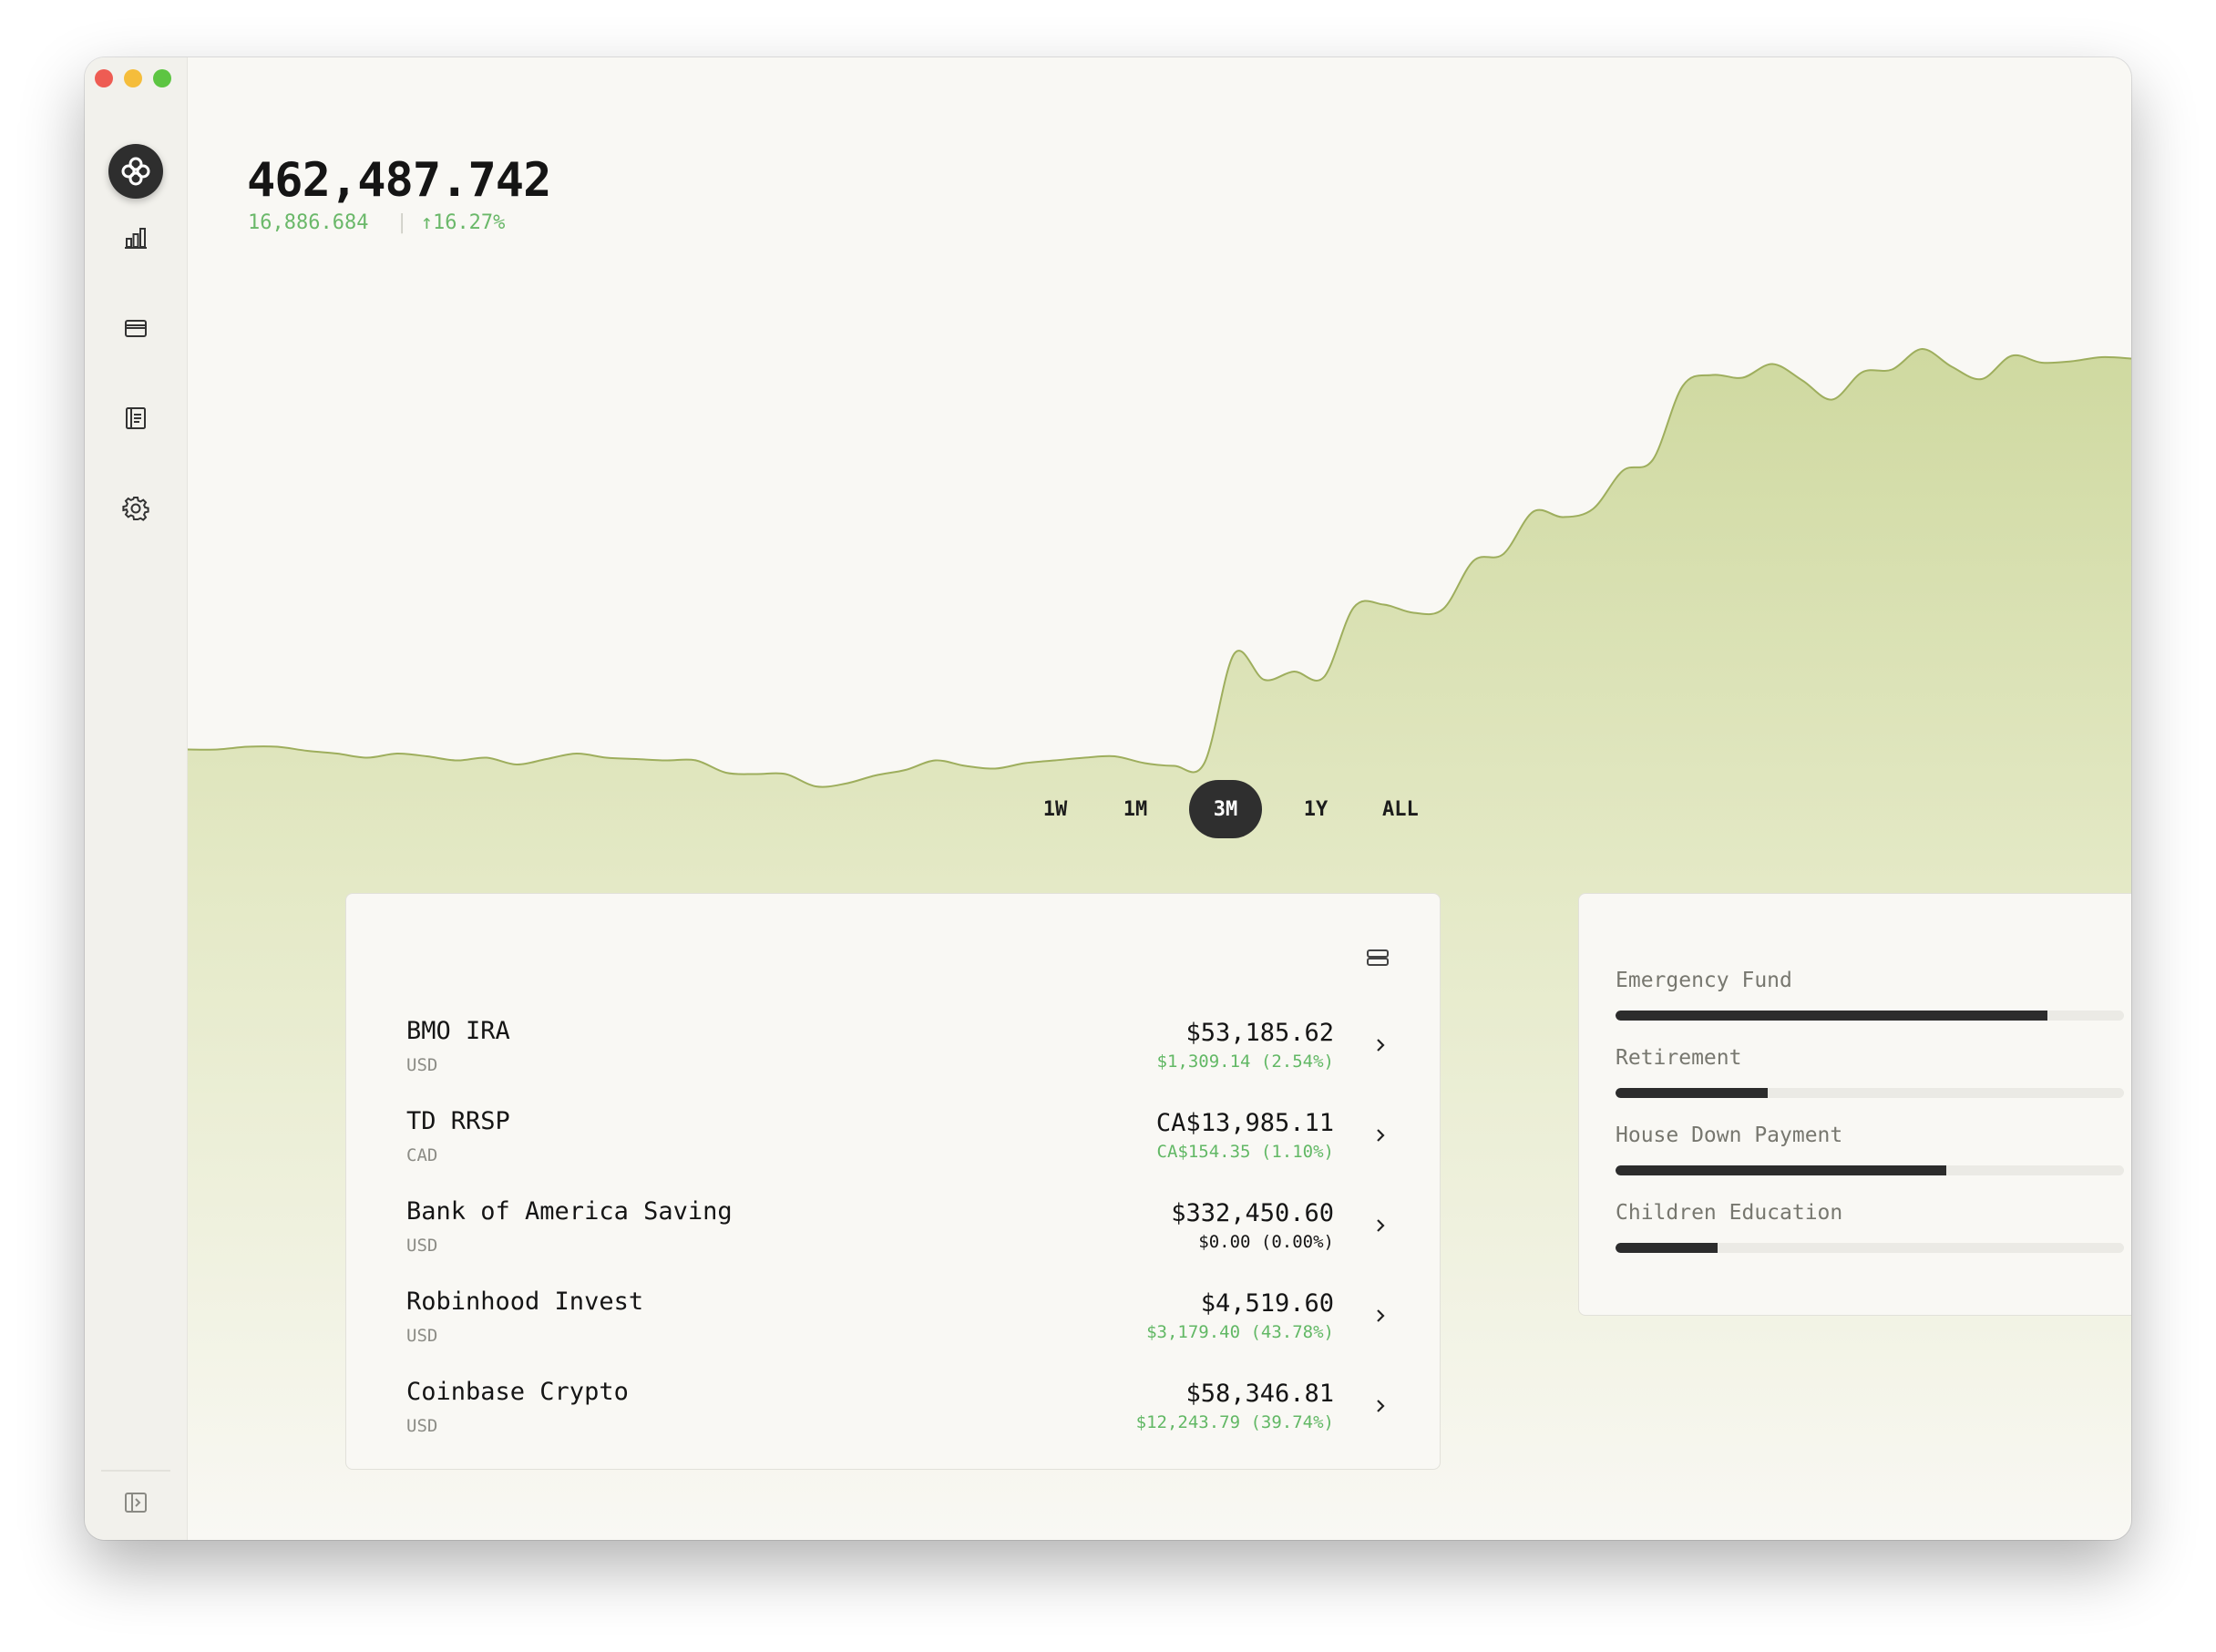  What do you see at coordinates (1259, 1033) in the screenshot?
I see `account-value: $53,185.62` at bounding box center [1259, 1033].